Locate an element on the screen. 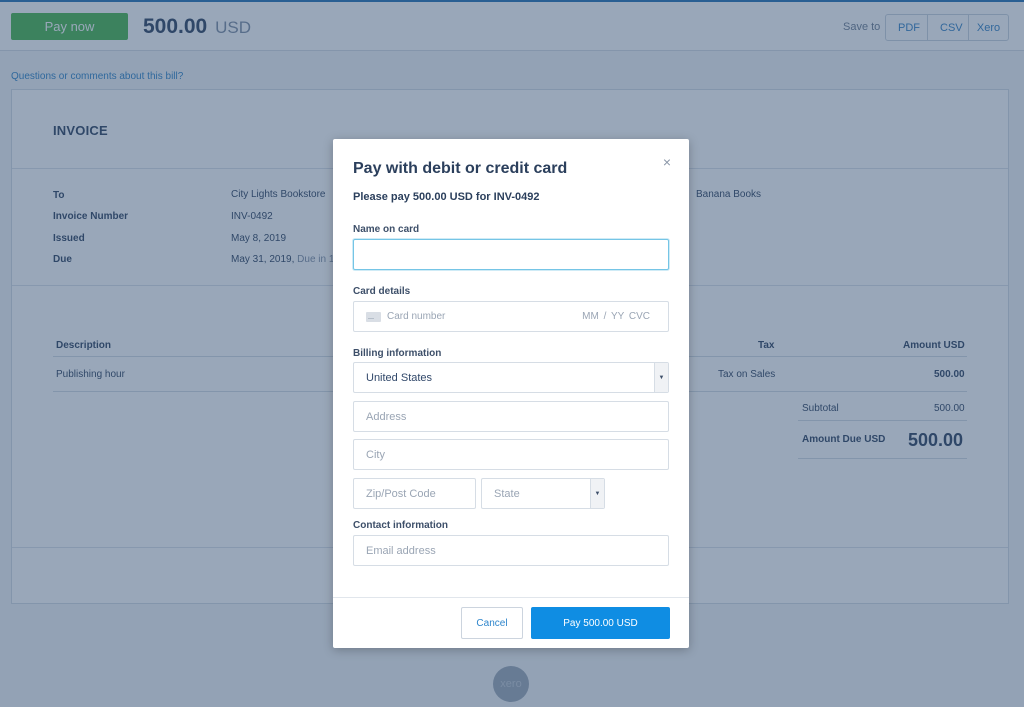 The image size is (1024, 707). close-icon: × is located at coordinates (667, 162).